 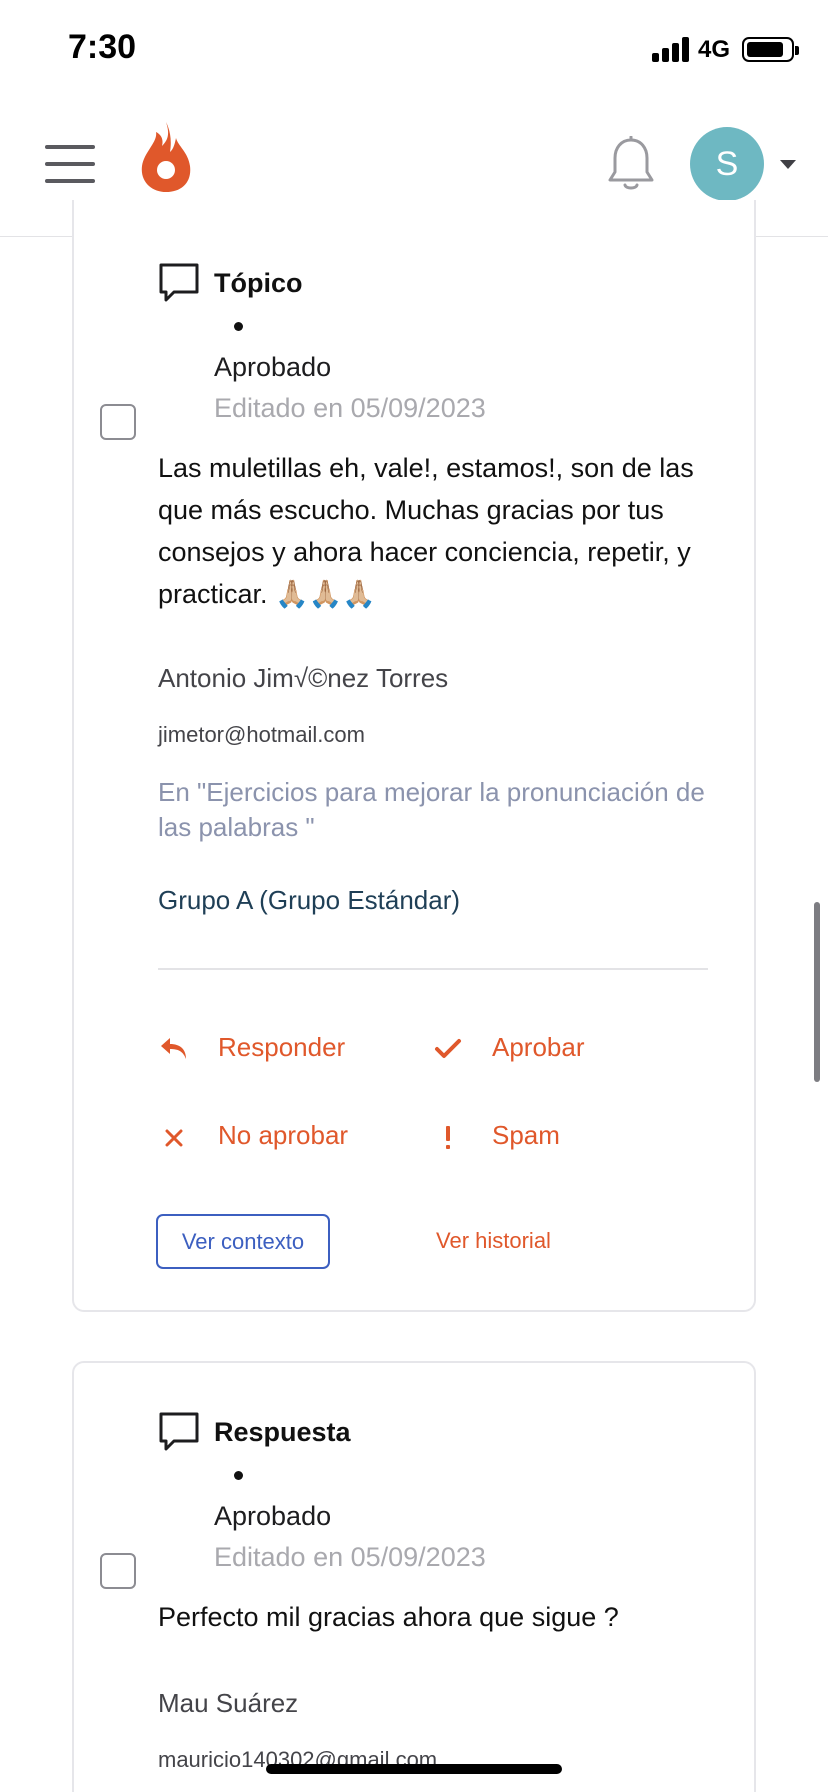 What do you see at coordinates (817, 992) in the screenshot?
I see `scrollbar` at bounding box center [817, 992].